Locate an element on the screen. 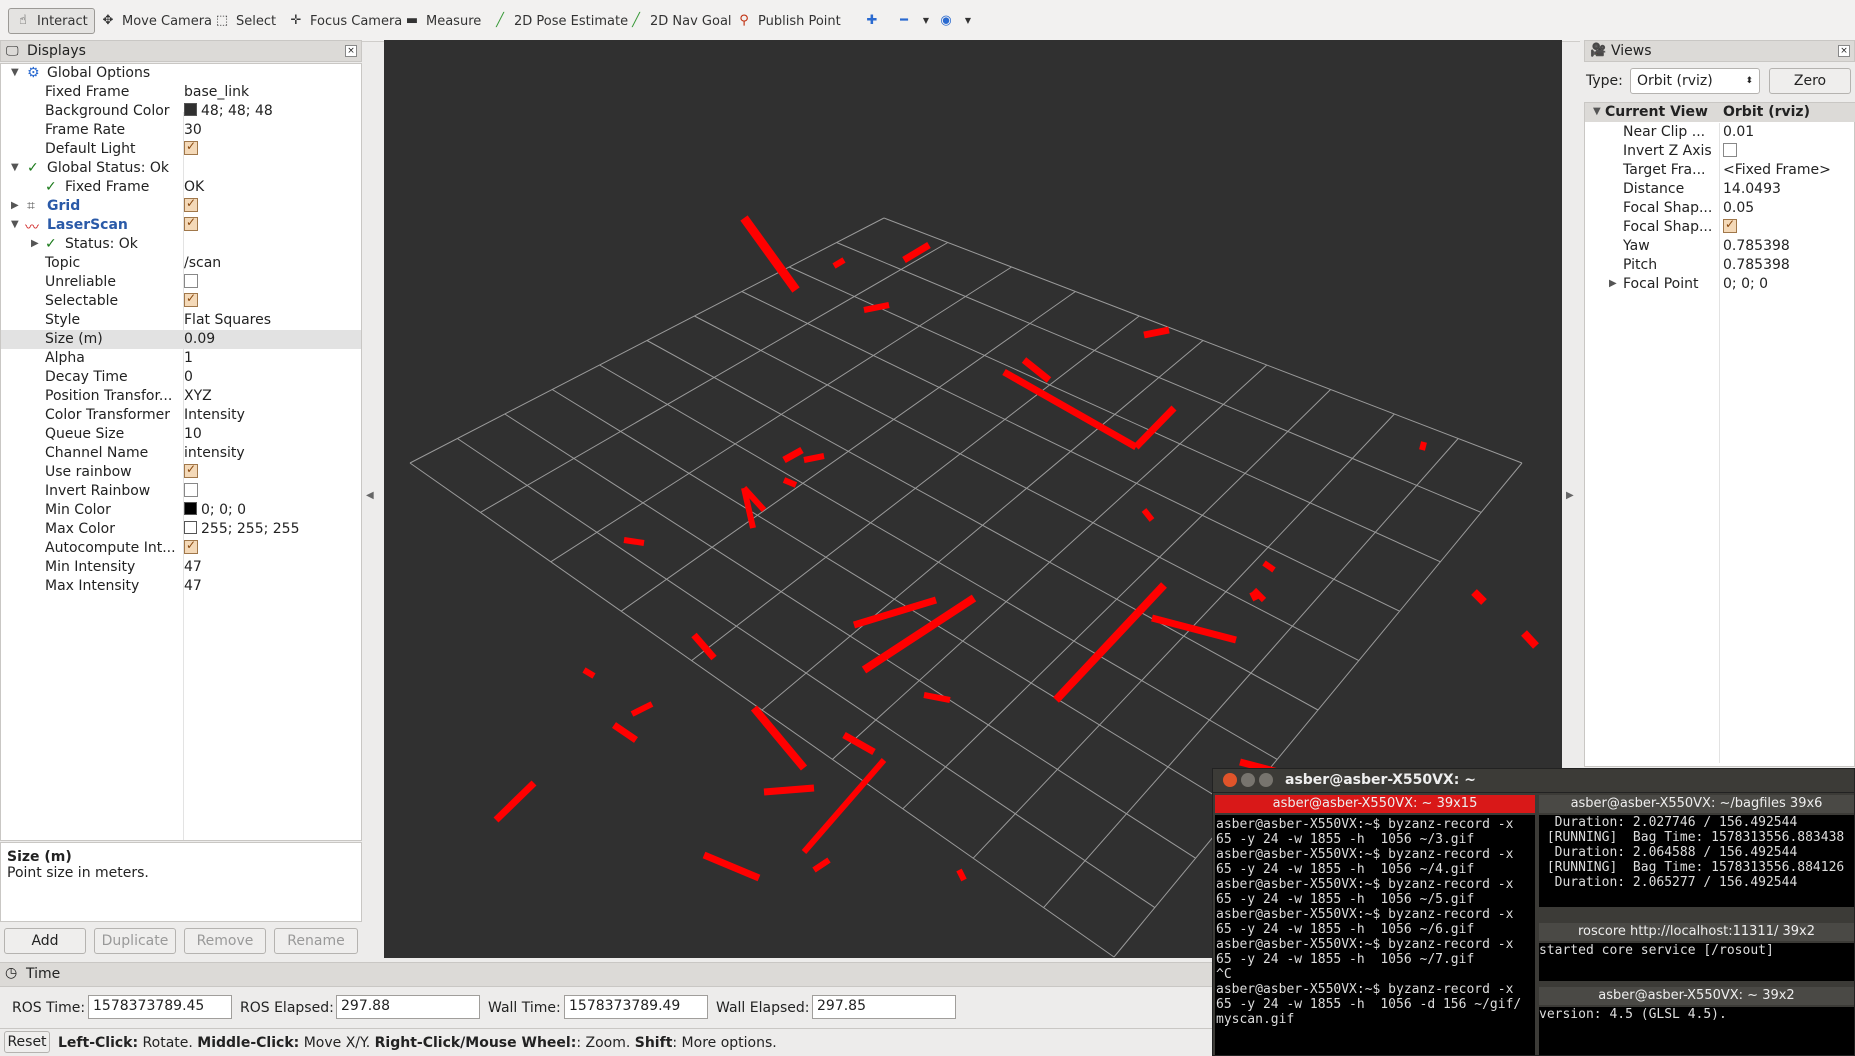  topic-row: Topic/scan is located at coordinates (181, 263).